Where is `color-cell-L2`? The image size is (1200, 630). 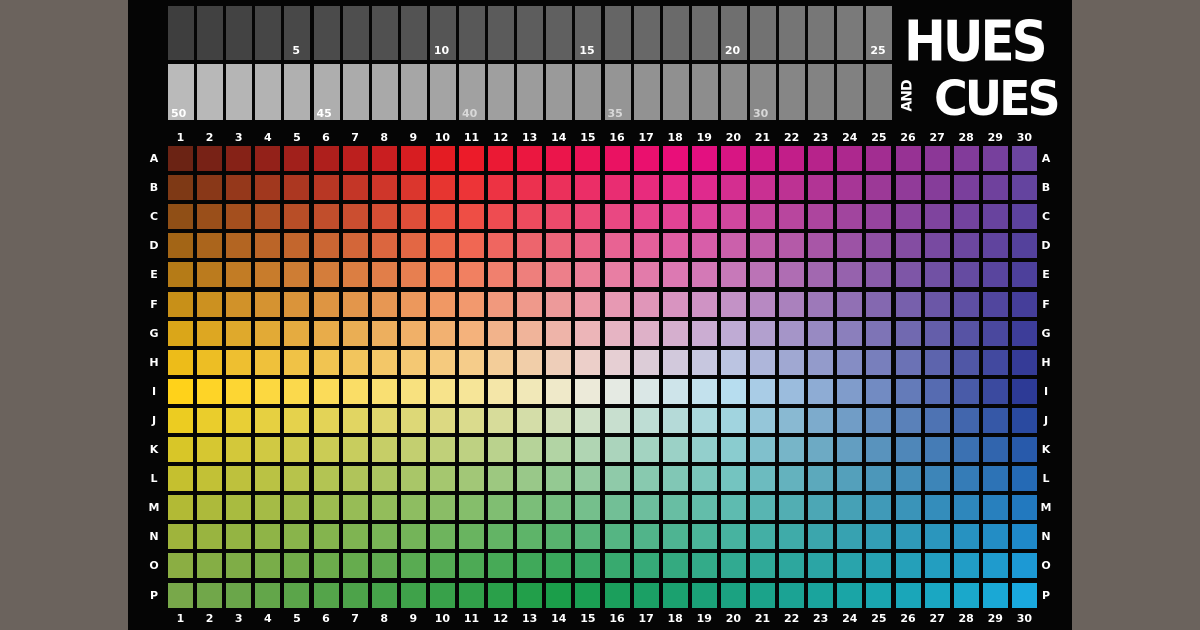
color-cell-L2 is located at coordinates (210, 479).